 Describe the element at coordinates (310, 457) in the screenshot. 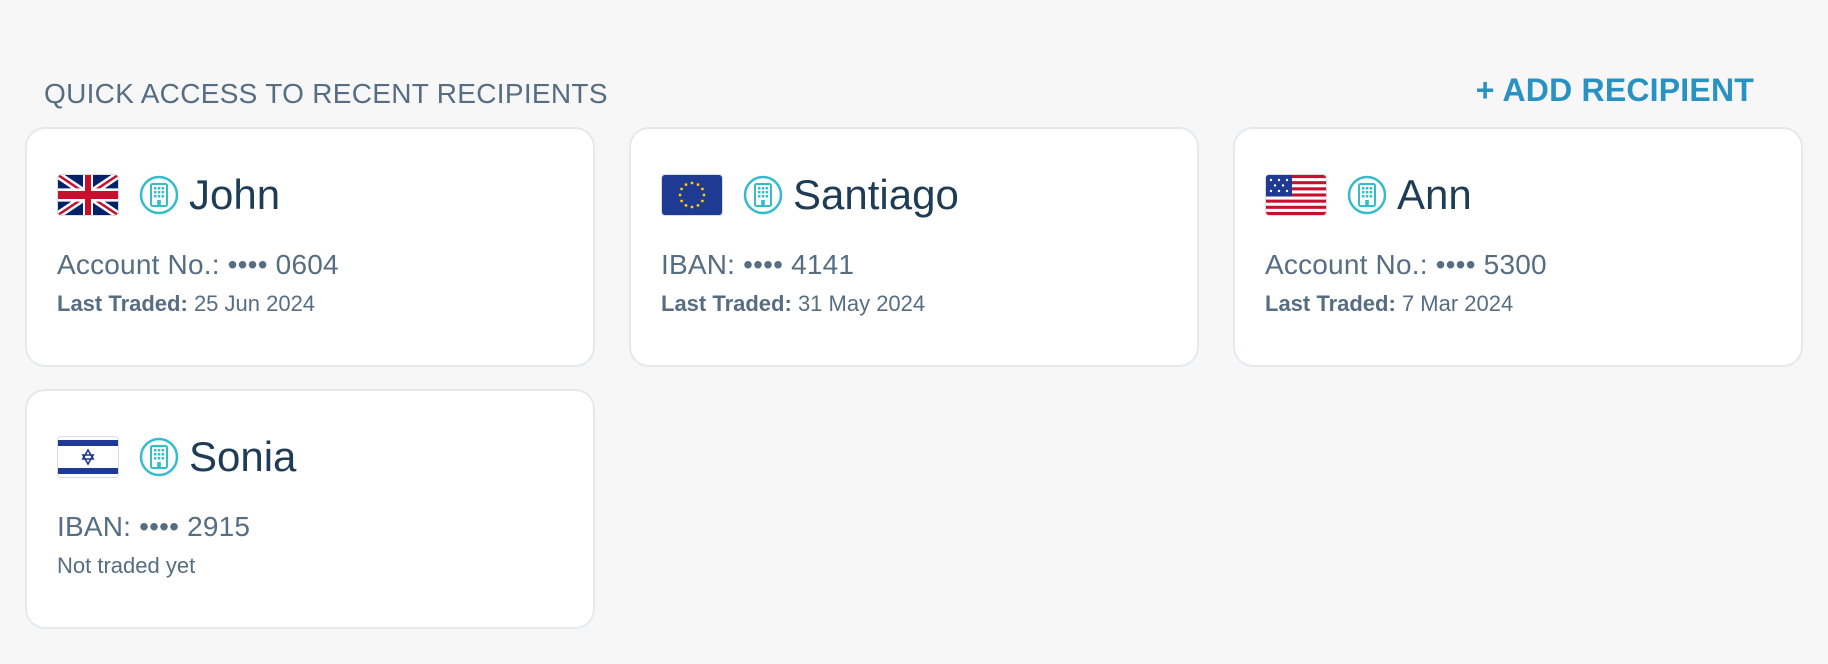

I see `card-header: Sonia` at that location.